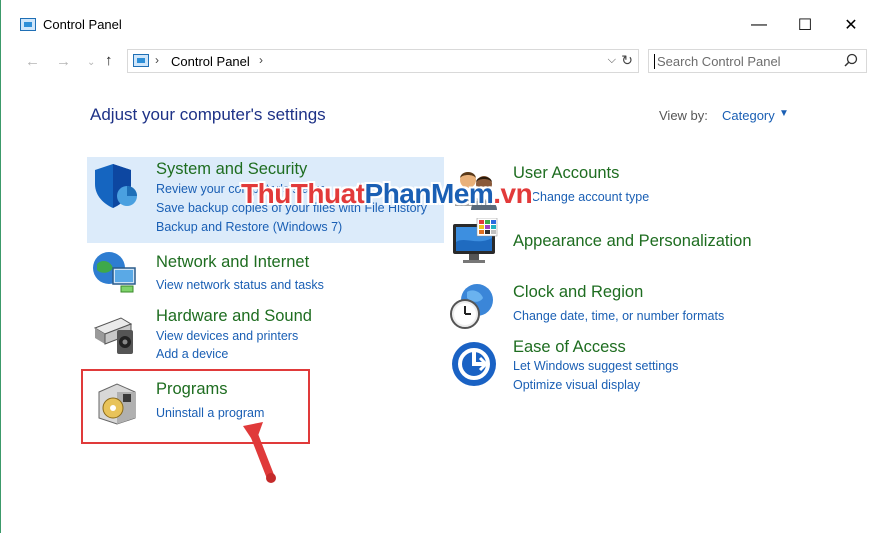 This screenshot has width=870, height=533. What do you see at coordinates (569, 347) in the screenshot?
I see `category-title-ease-of-access: Ease of Access` at bounding box center [569, 347].